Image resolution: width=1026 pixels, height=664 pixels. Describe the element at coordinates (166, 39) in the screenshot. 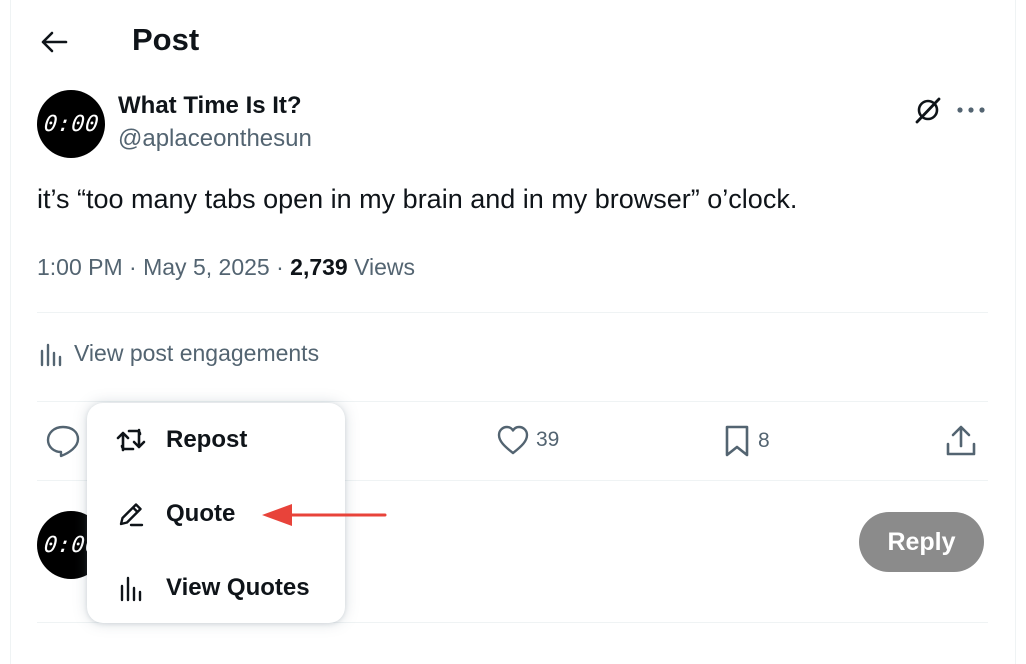

I see `page-title: Post` at that location.